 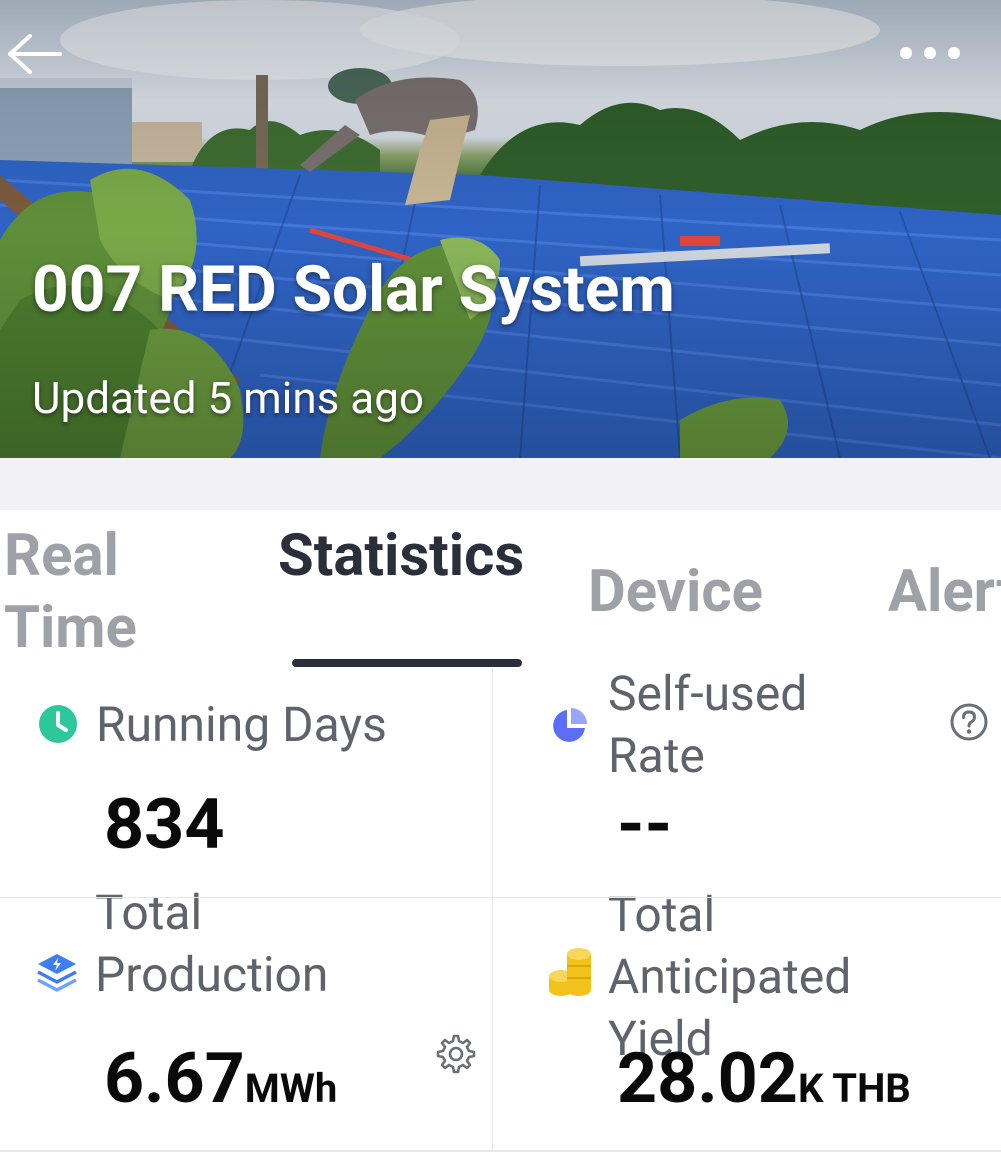 What do you see at coordinates (969, 722) in the screenshot?
I see `question-circle-icon` at bounding box center [969, 722].